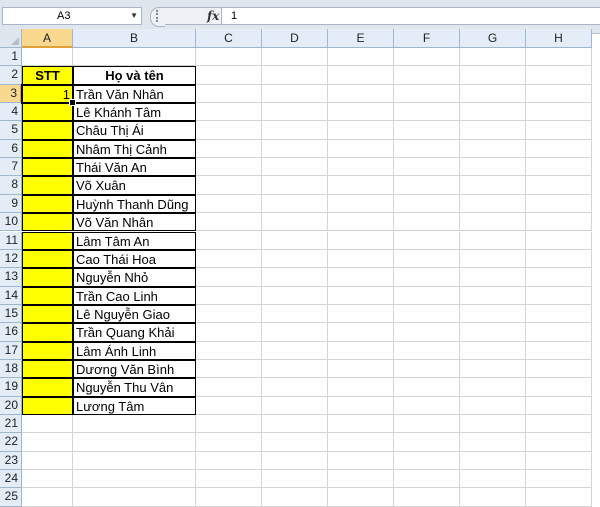  What do you see at coordinates (295, 259) in the screenshot?
I see `cell-d12` at bounding box center [295, 259].